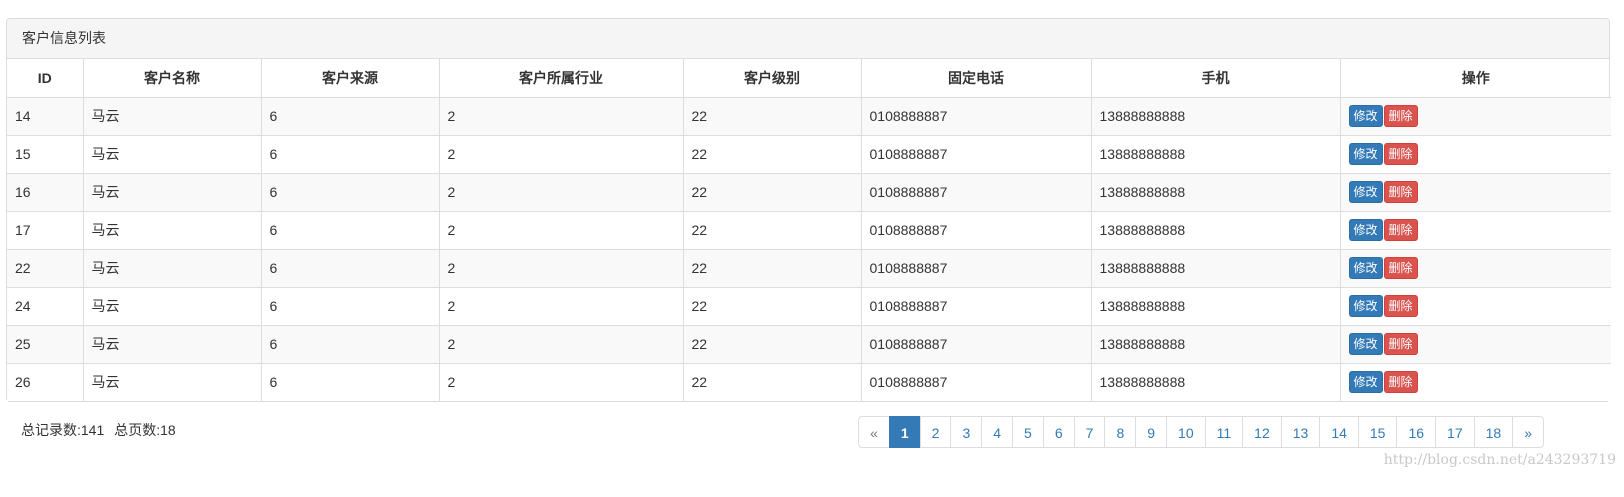 The image size is (1624, 497). What do you see at coordinates (45, 230) in the screenshot?
I see `cell-id: 17` at bounding box center [45, 230].